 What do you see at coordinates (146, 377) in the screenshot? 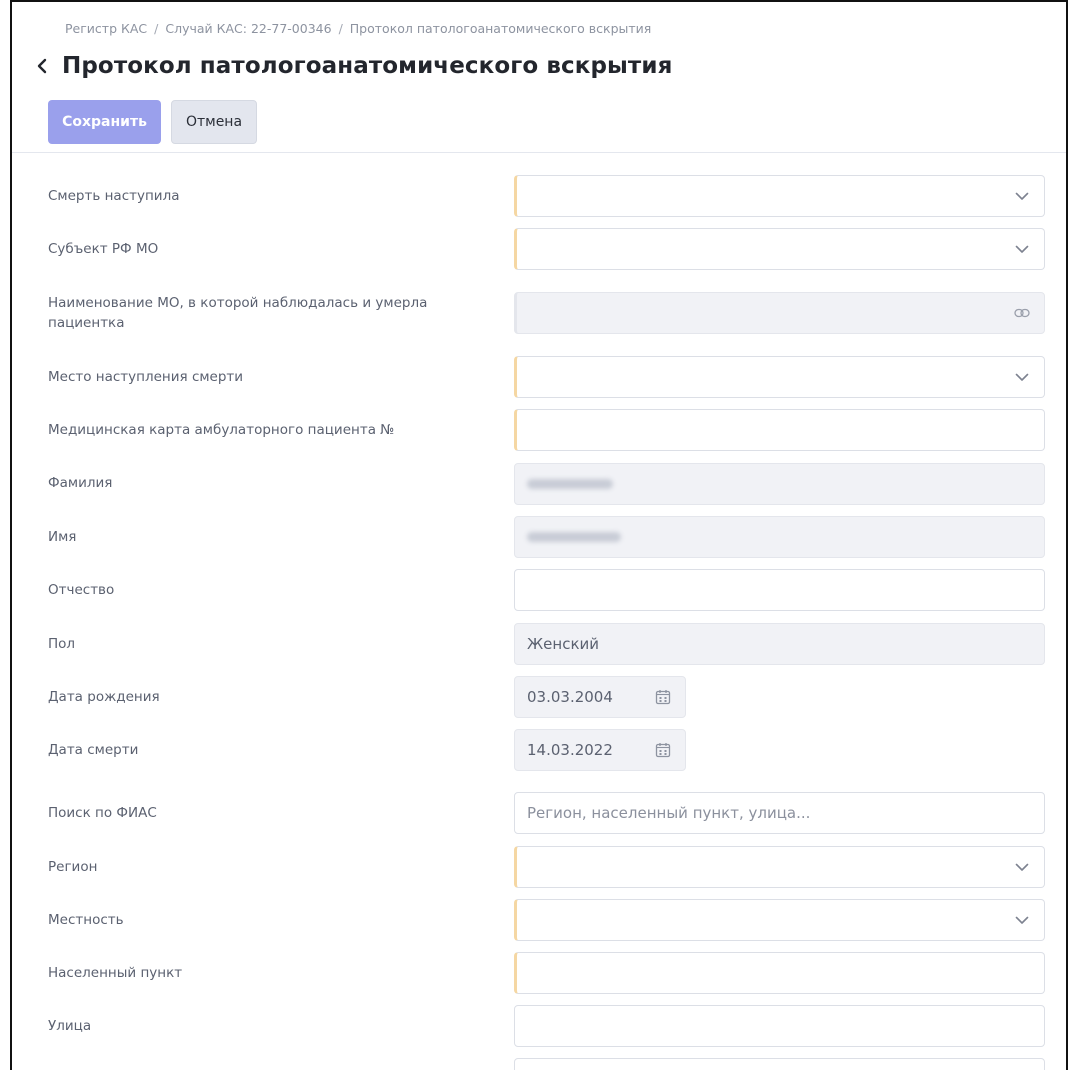
I see `death-place-label: Место наступления смерти` at bounding box center [146, 377].